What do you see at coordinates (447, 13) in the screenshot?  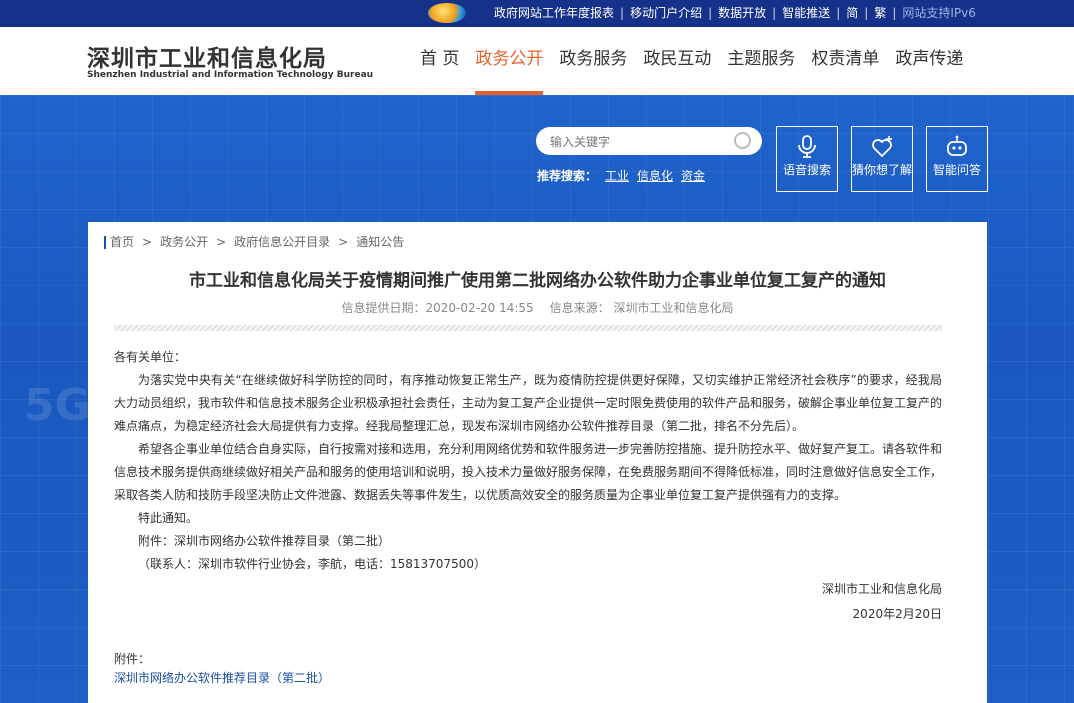 I see `site-emblem-icon` at bounding box center [447, 13].